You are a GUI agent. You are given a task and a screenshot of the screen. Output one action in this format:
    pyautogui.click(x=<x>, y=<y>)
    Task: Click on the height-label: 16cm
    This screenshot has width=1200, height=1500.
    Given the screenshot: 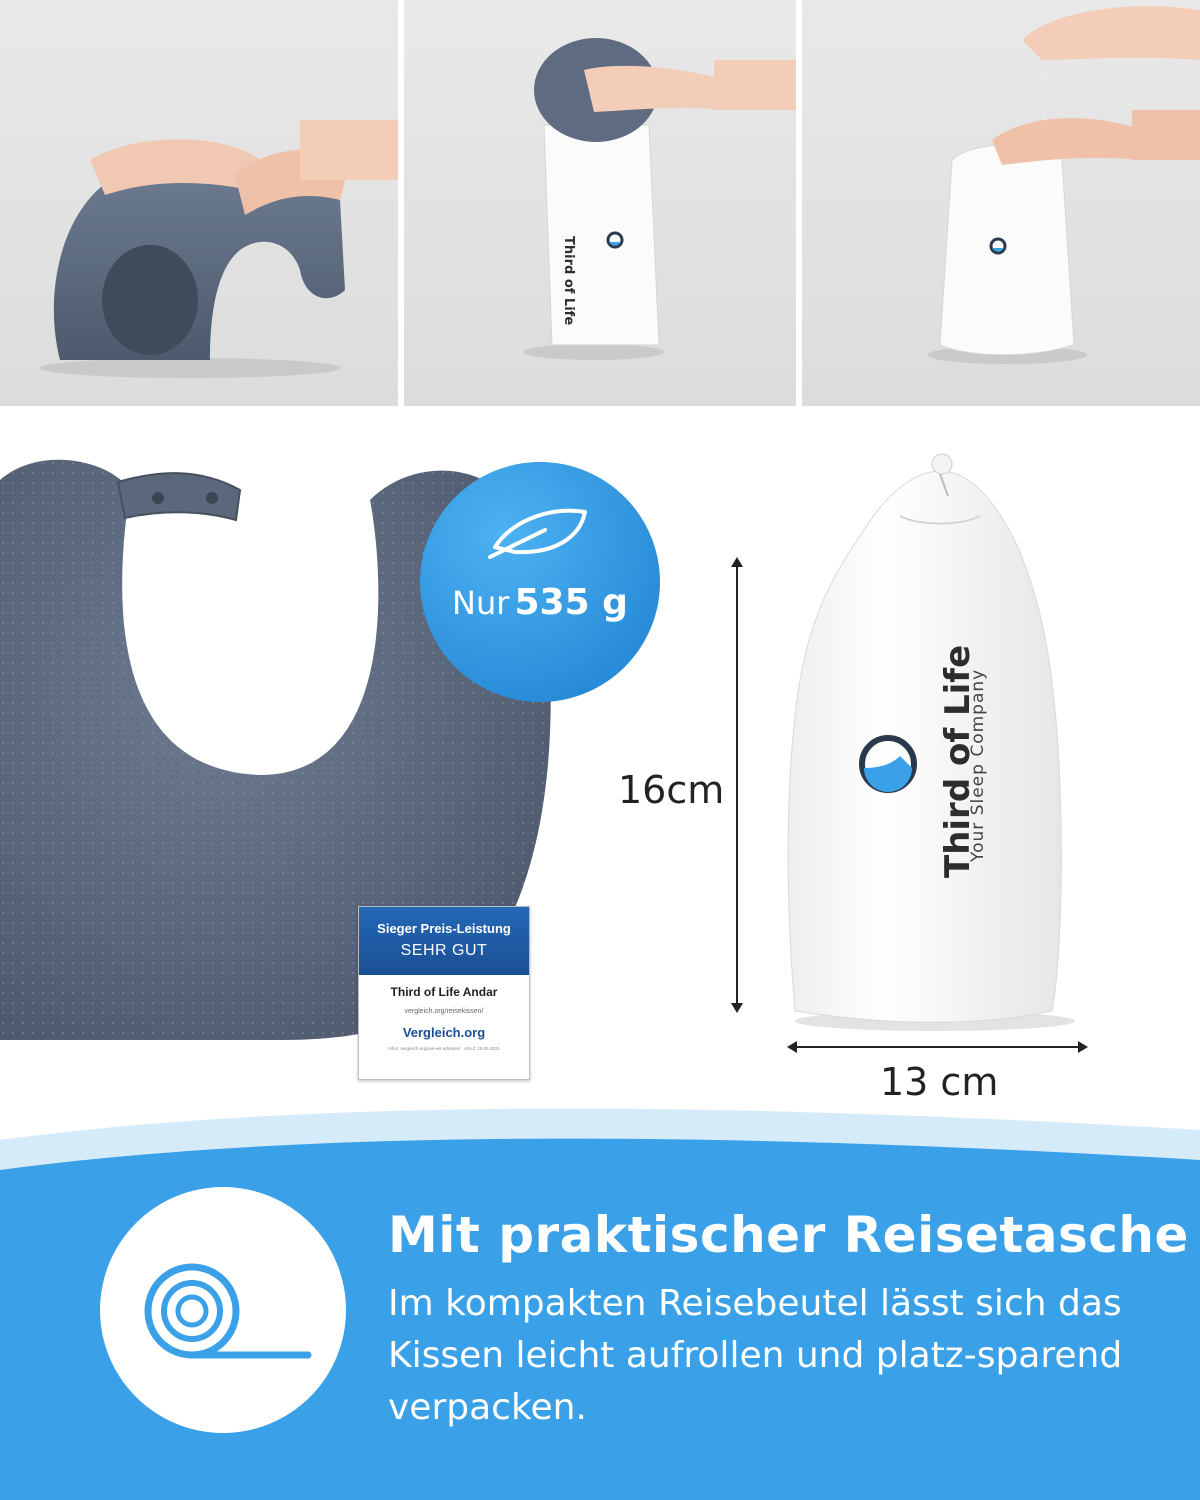 What is the action you would take?
    pyautogui.click(x=671, y=790)
    